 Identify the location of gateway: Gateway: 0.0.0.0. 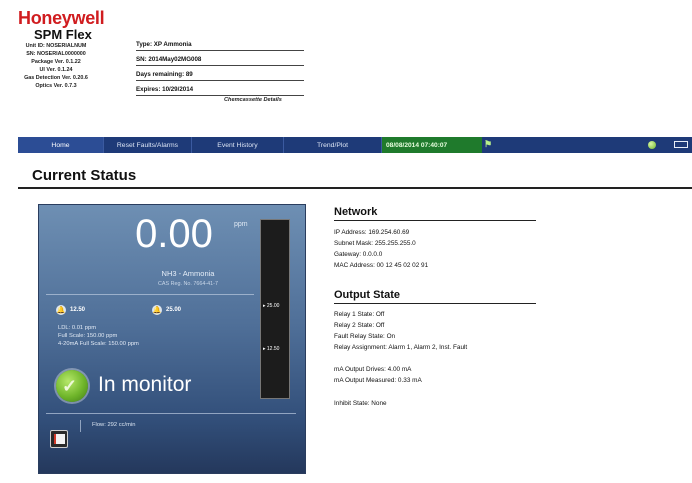
(358, 254).